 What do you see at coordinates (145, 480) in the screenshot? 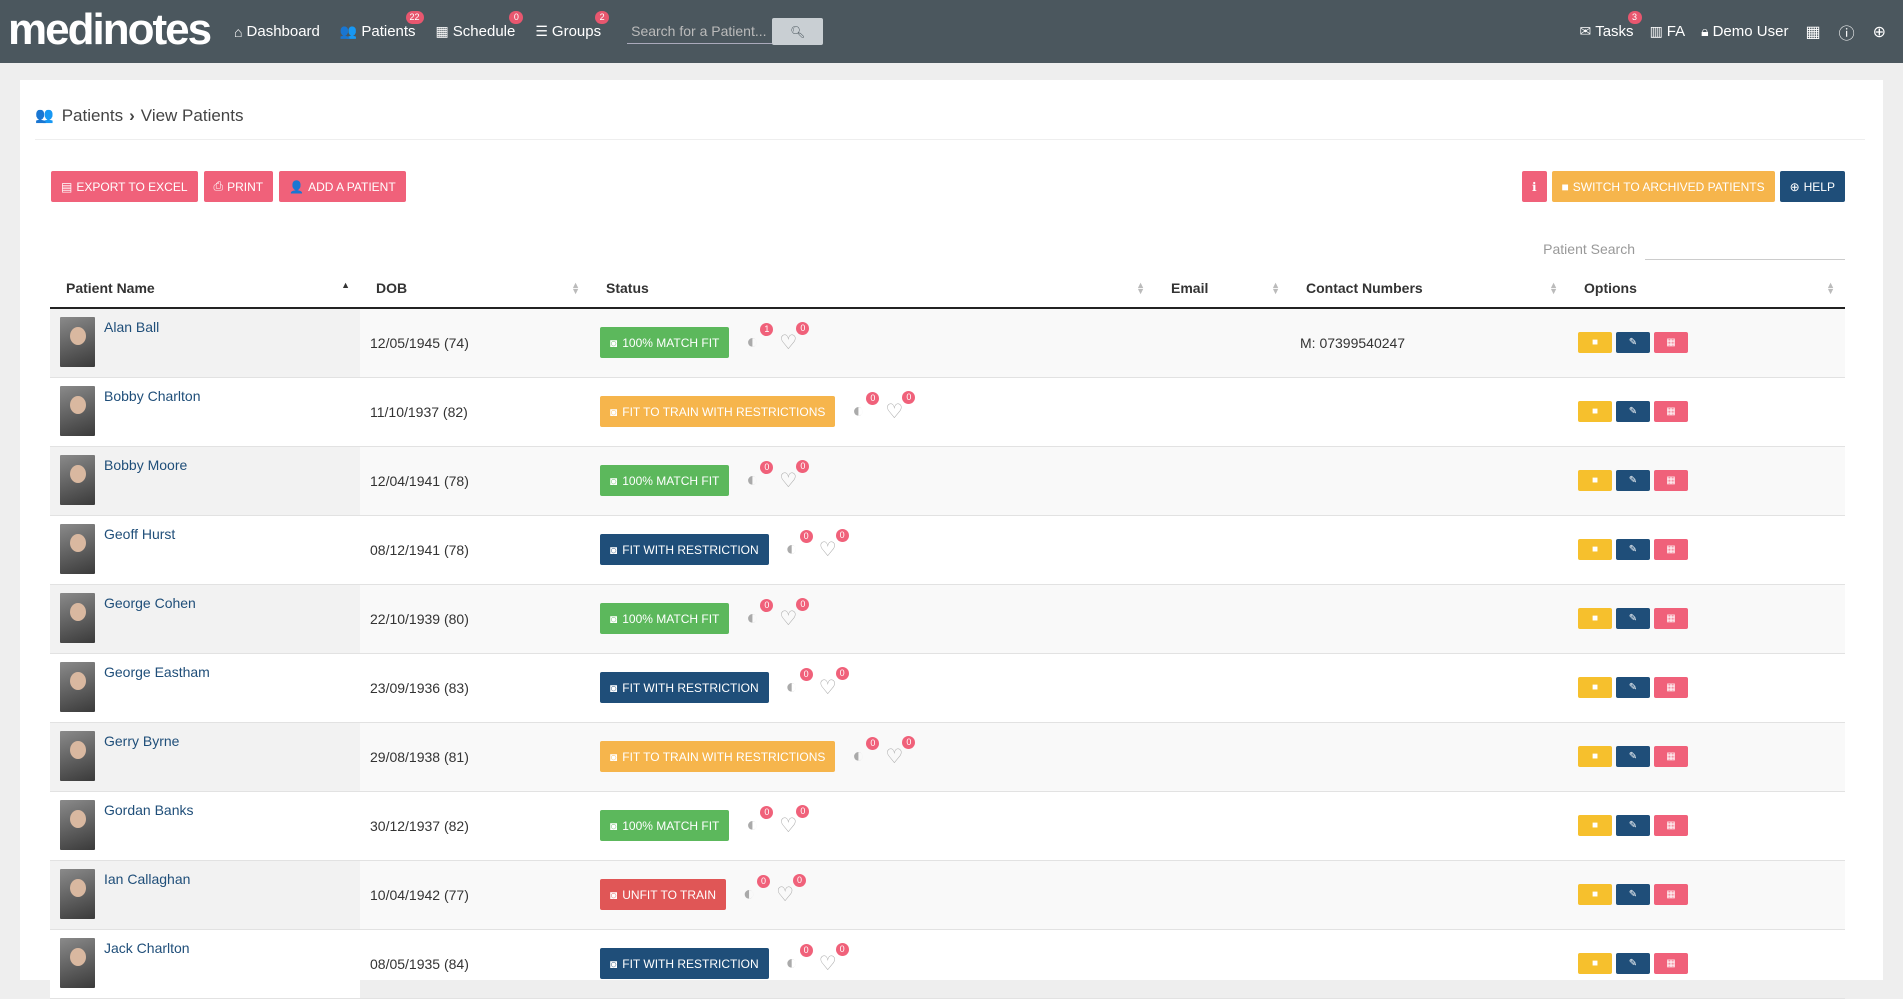
I see `patient-name-link: Bobby Moore` at bounding box center [145, 480].